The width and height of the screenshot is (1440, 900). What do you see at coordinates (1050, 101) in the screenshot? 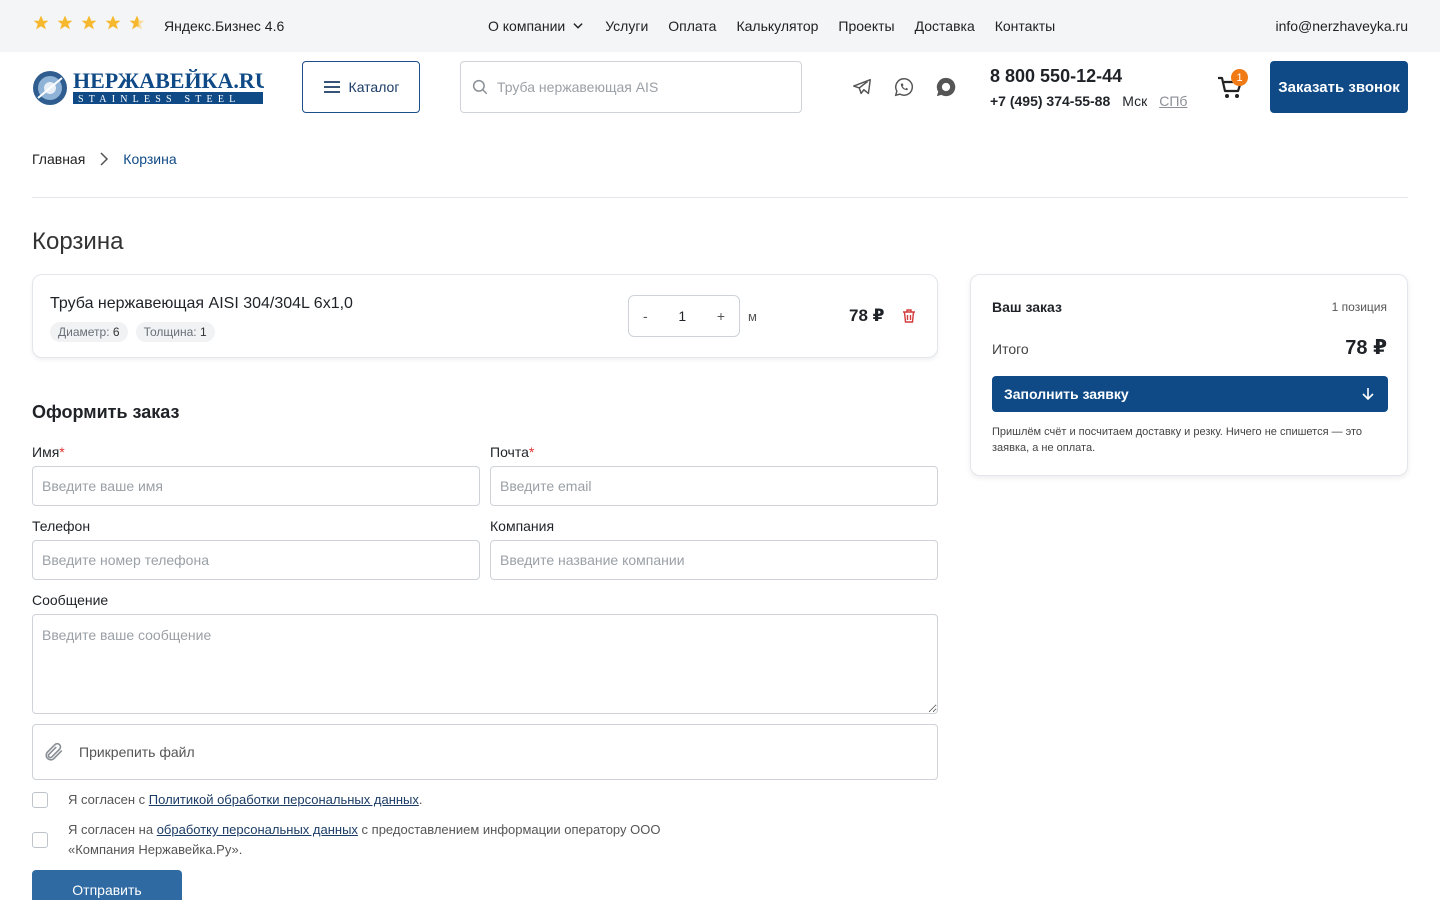
I see `phone-secondary: +7 (495) 374-55-88` at bounding box center [1050, 101].